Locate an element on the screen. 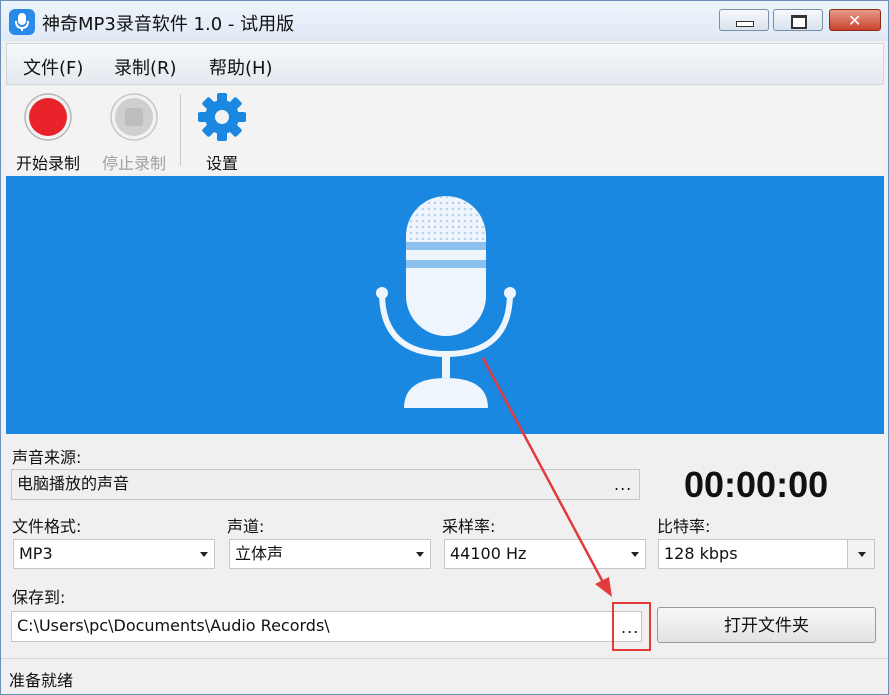 The width and height of the screenshot is (889, 695). source-label: 声音来源: is located at coordinates (47, 457).